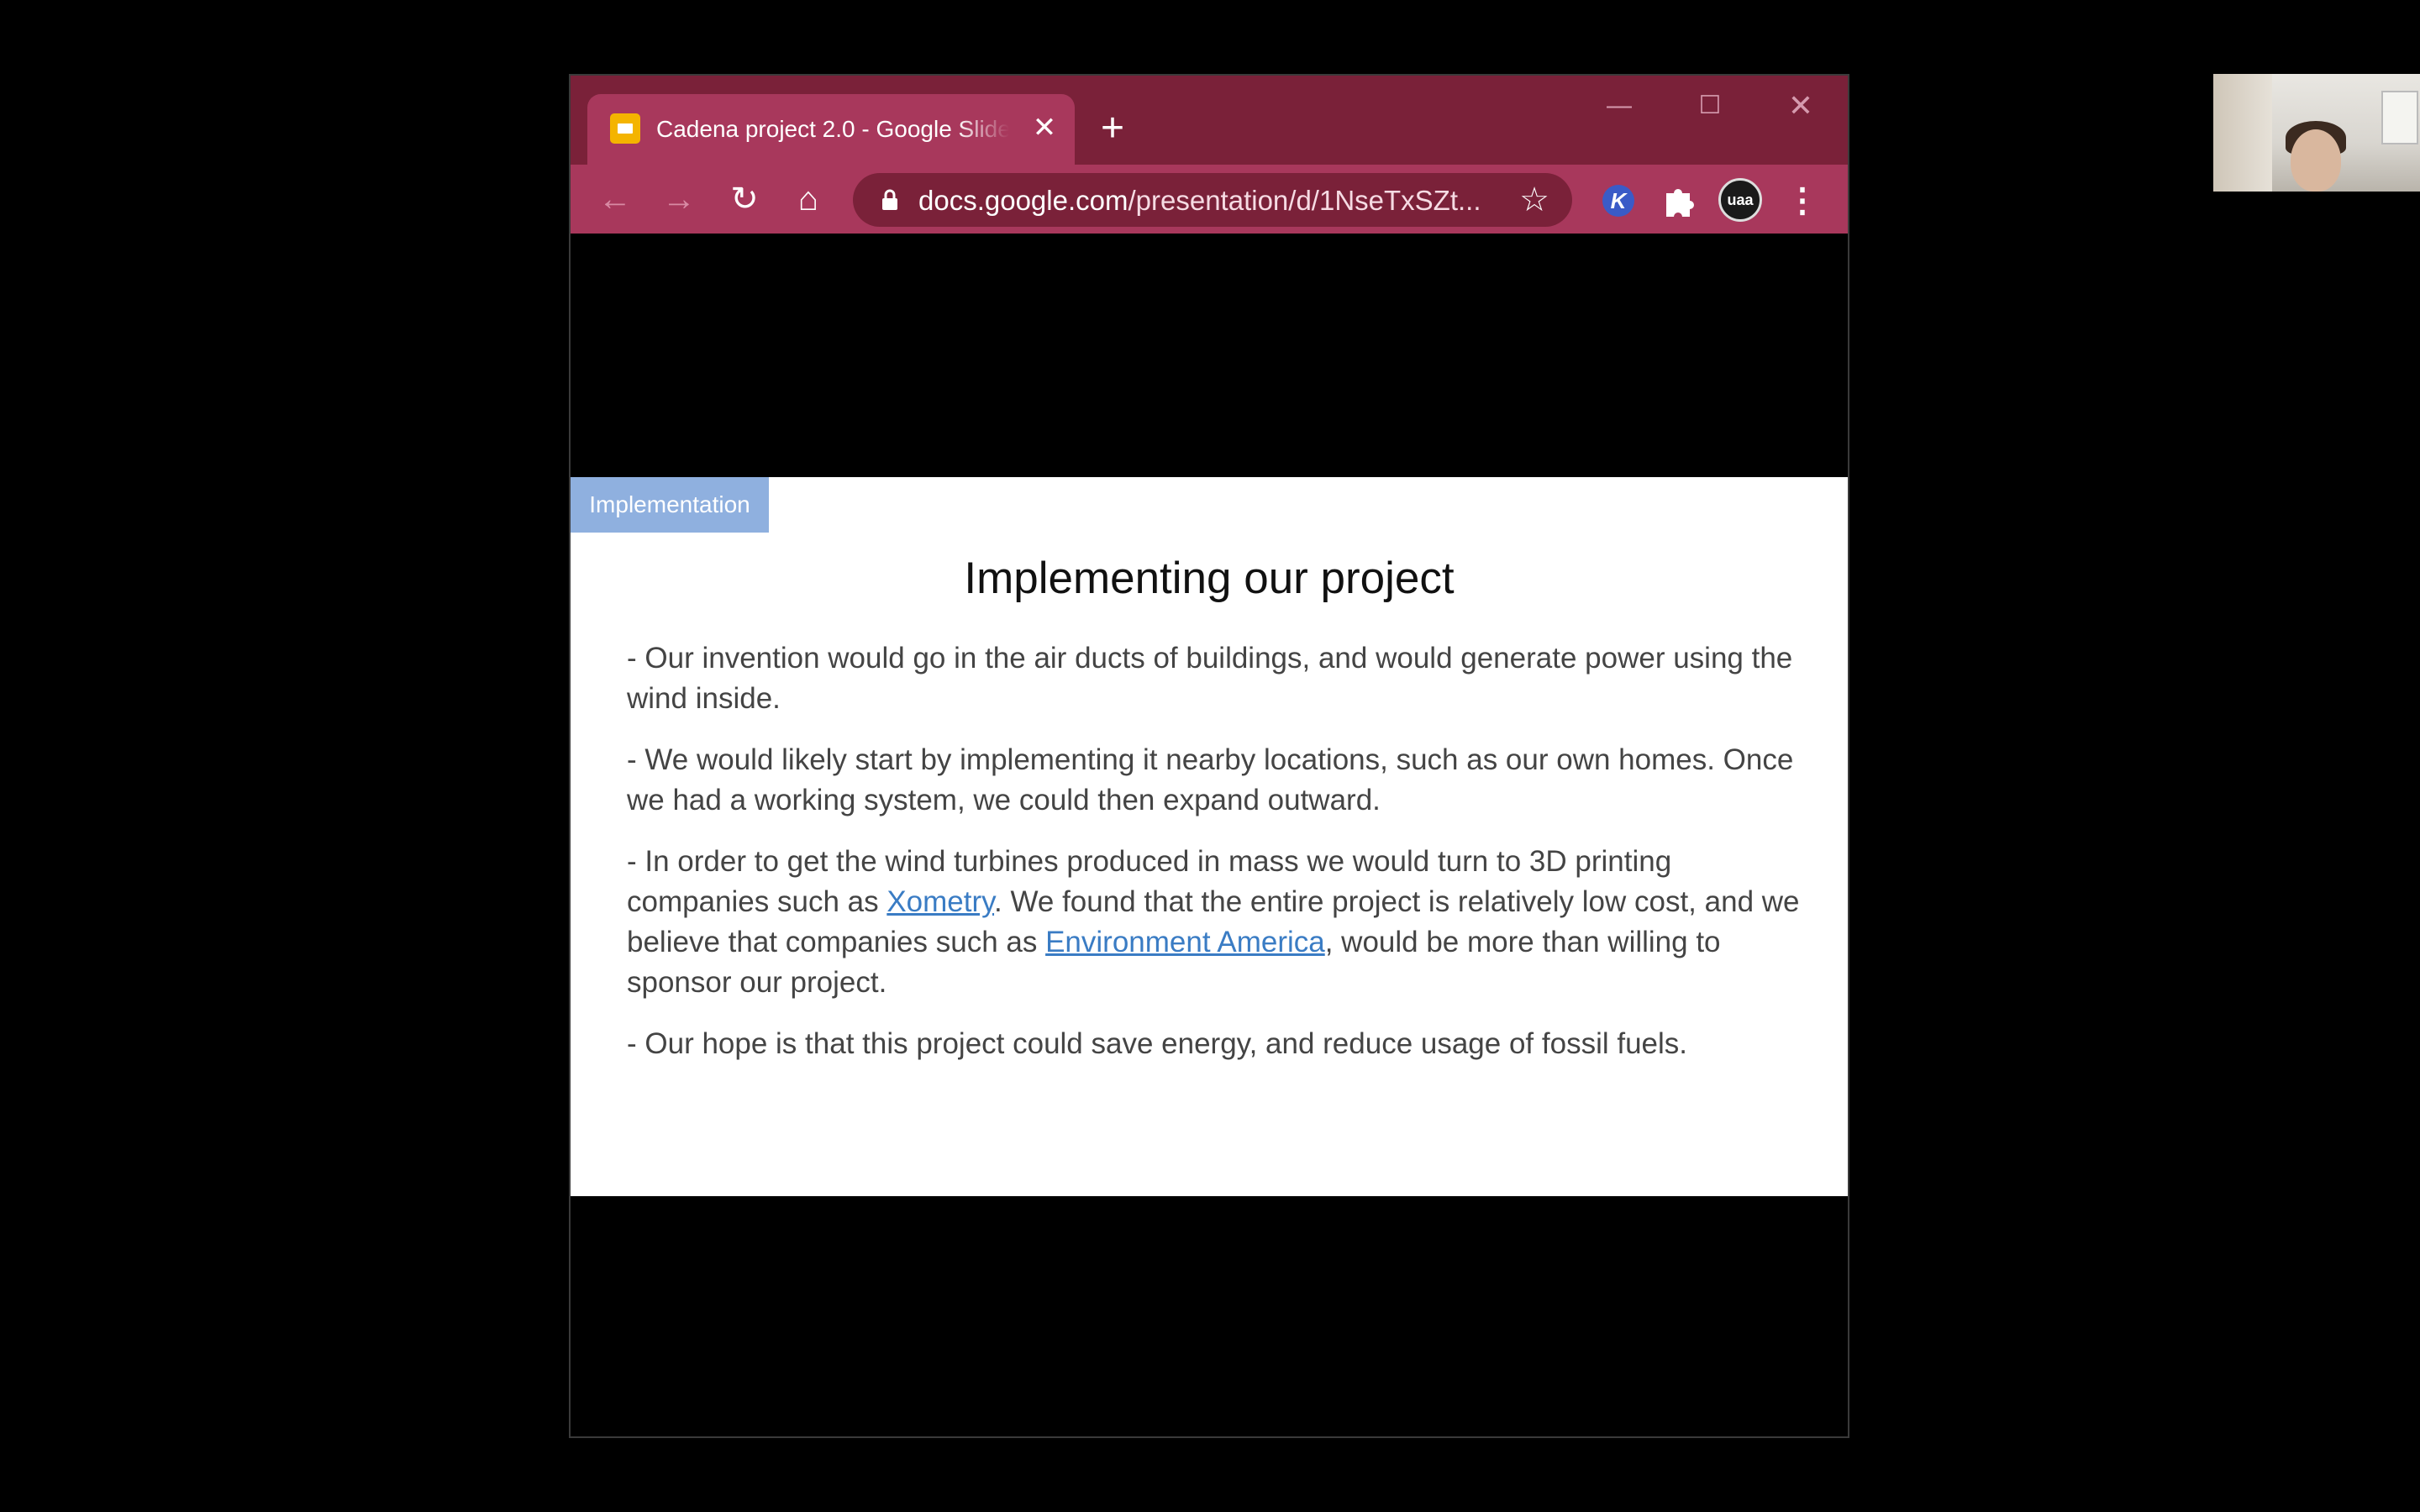 The image size is (2420, 1512). I want to click on tab-active: Cadena project 2.0 - Google Slides ✕, so click(831, 129).